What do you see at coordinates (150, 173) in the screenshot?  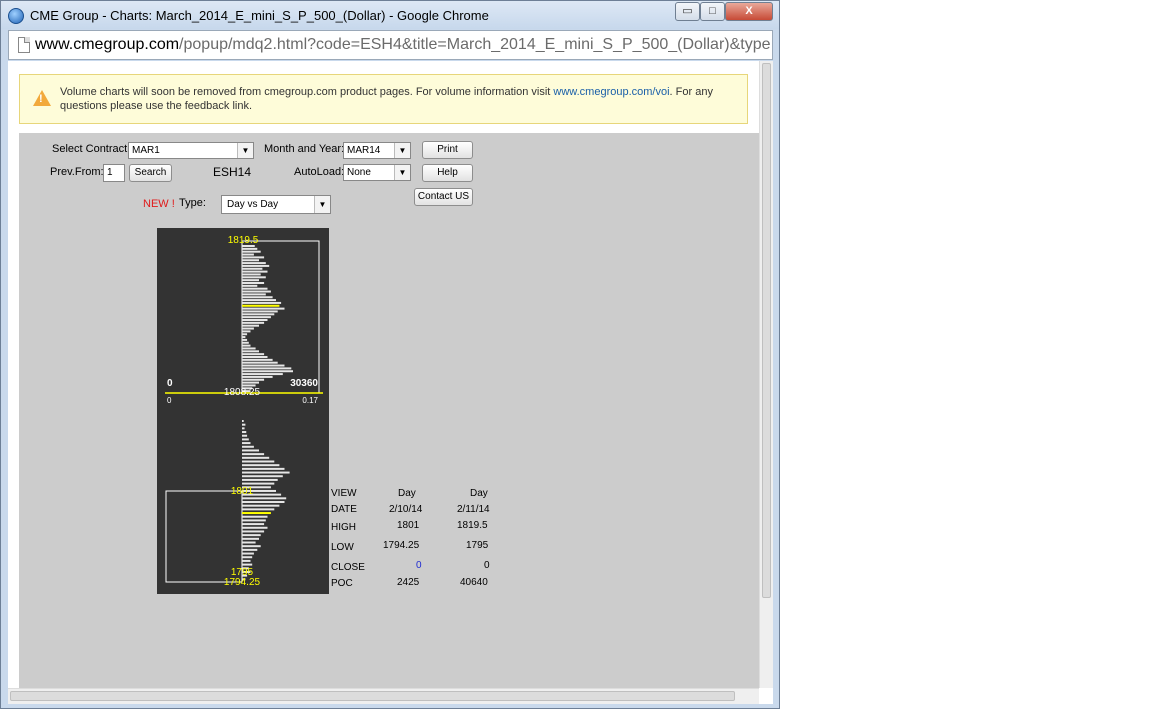 I see `search-button: Search` at bounding box center [150, 173].